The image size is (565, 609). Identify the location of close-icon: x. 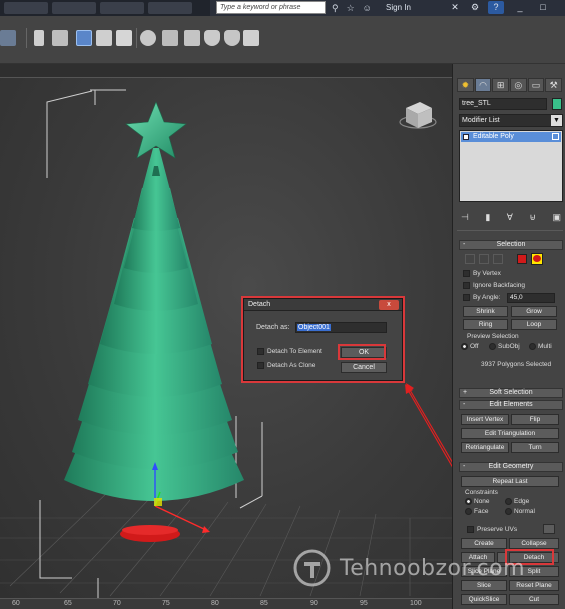
(389, 305).